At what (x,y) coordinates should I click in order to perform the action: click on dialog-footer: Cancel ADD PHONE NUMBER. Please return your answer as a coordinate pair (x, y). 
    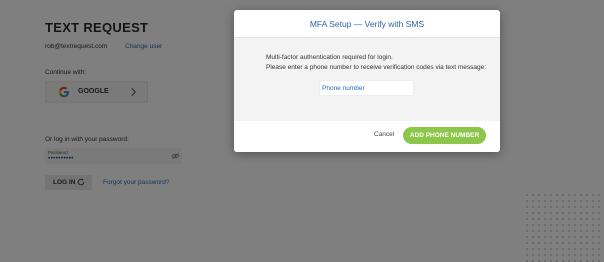
    Looking at the image, I should click on (367, 136).